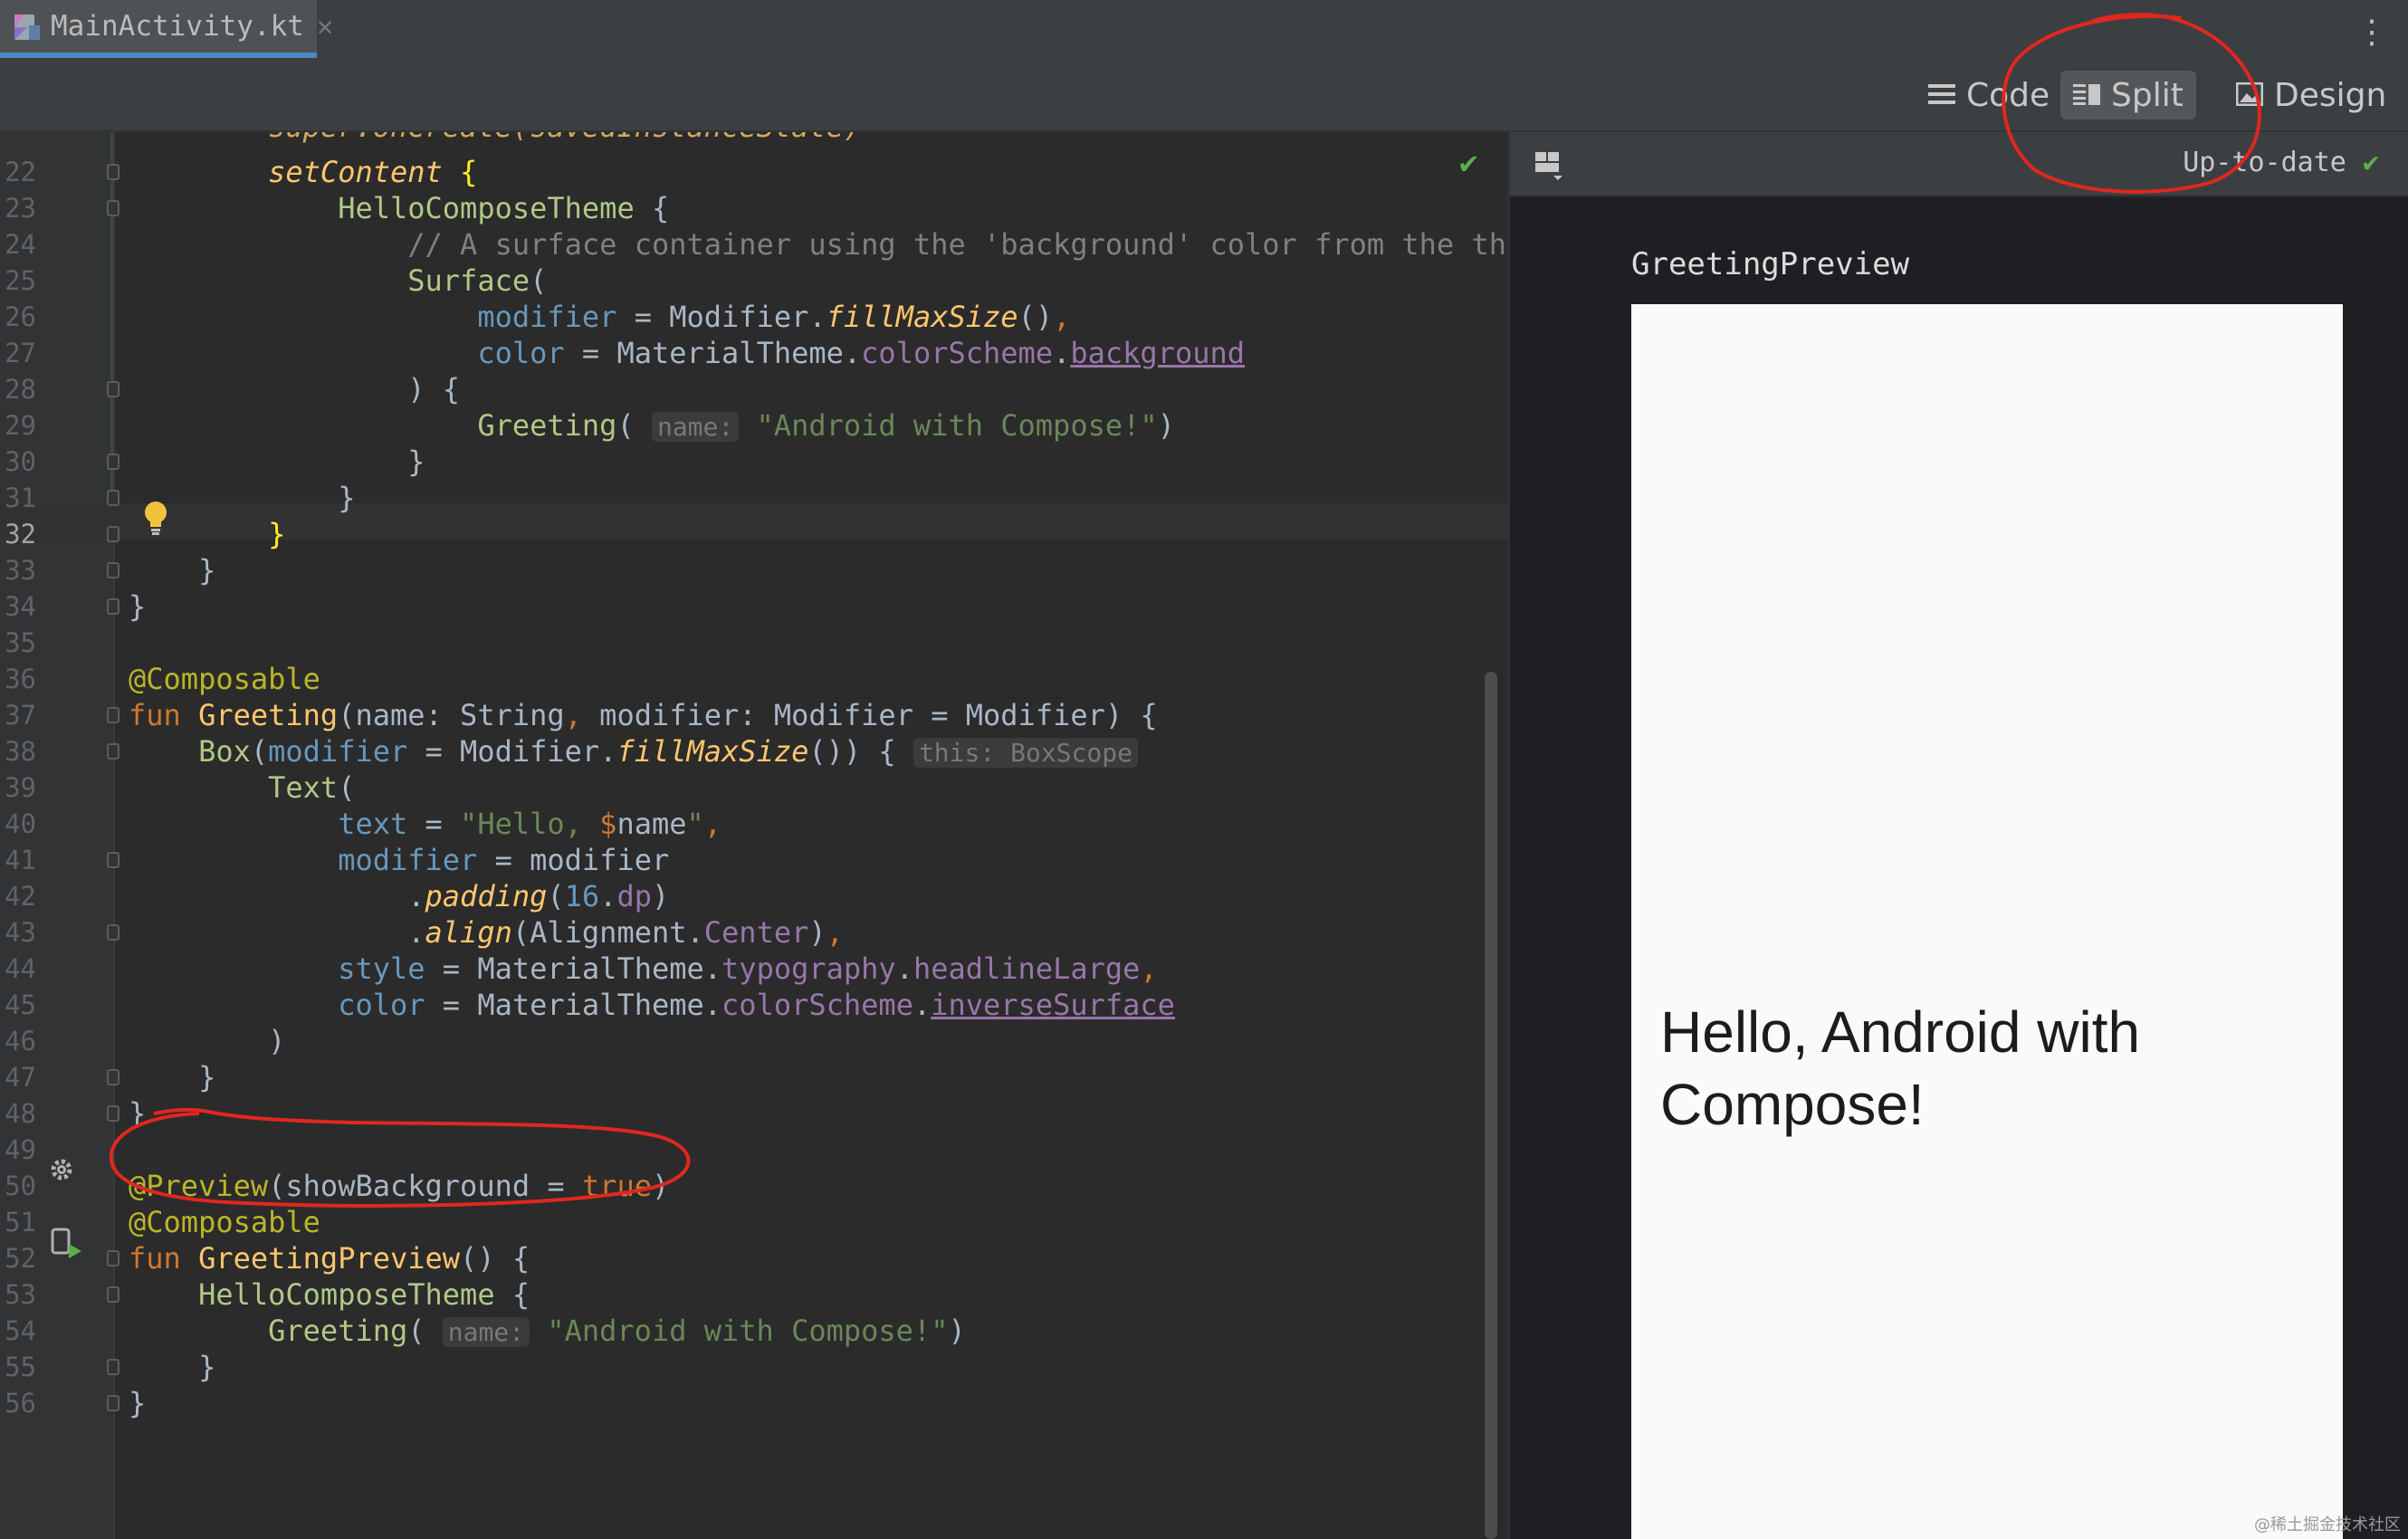 This screenshot has height=1539, width=2408. I want to click on code-line: text = "Hello, $name",, so click(530, 824).